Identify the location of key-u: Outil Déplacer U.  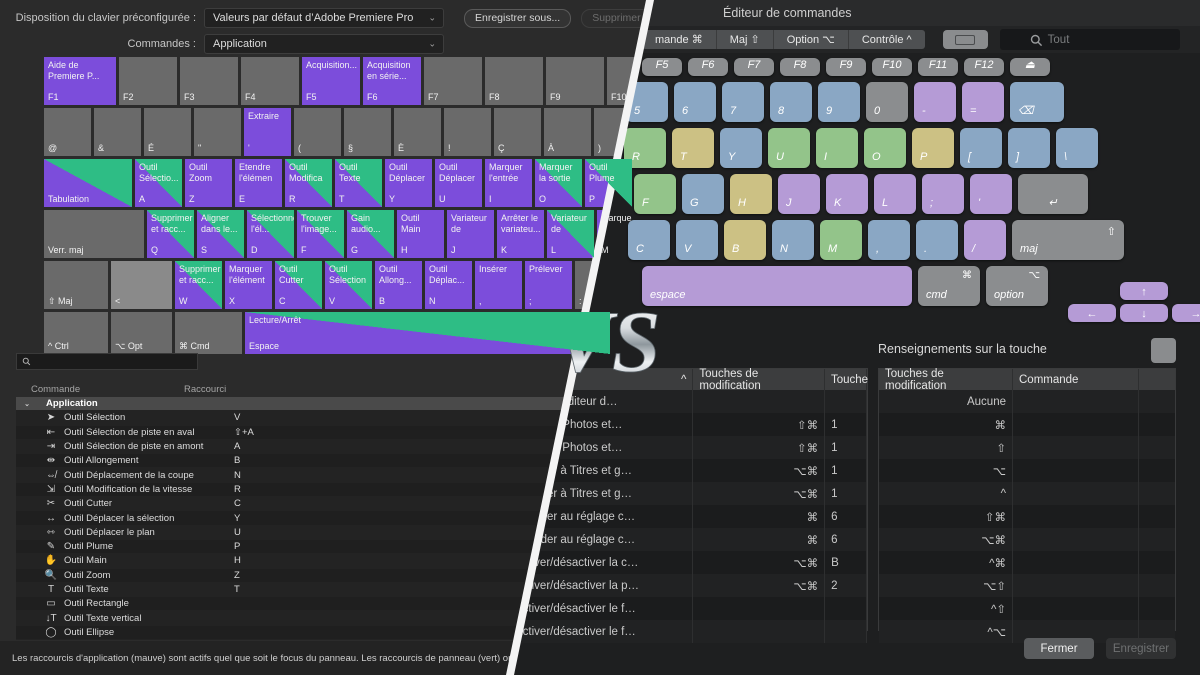
(458, 183).